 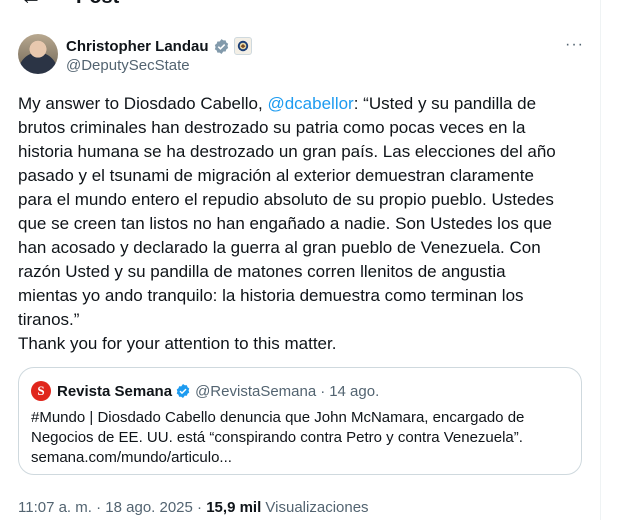 I want to click on more-options-icon: ···, so click(x=574, y=45).